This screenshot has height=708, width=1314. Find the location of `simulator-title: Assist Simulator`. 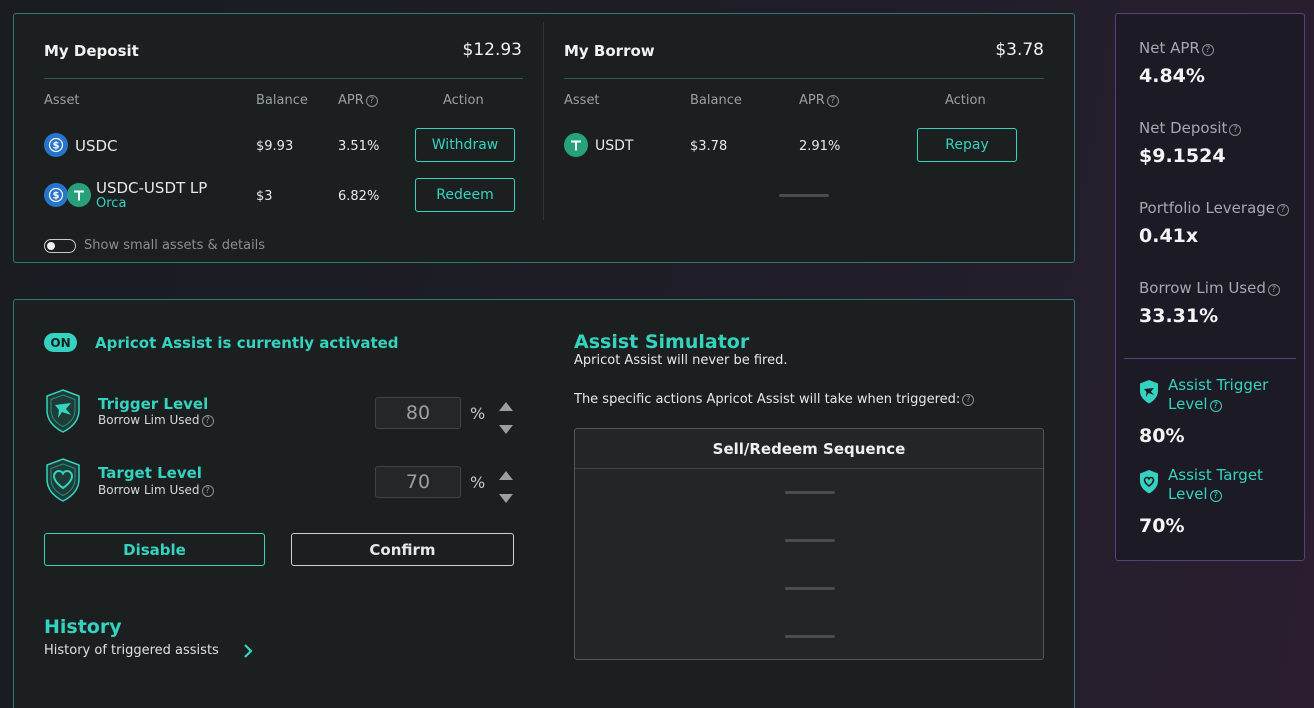

simulator-title: Assist Simulator is located at coordinates (662, 342).